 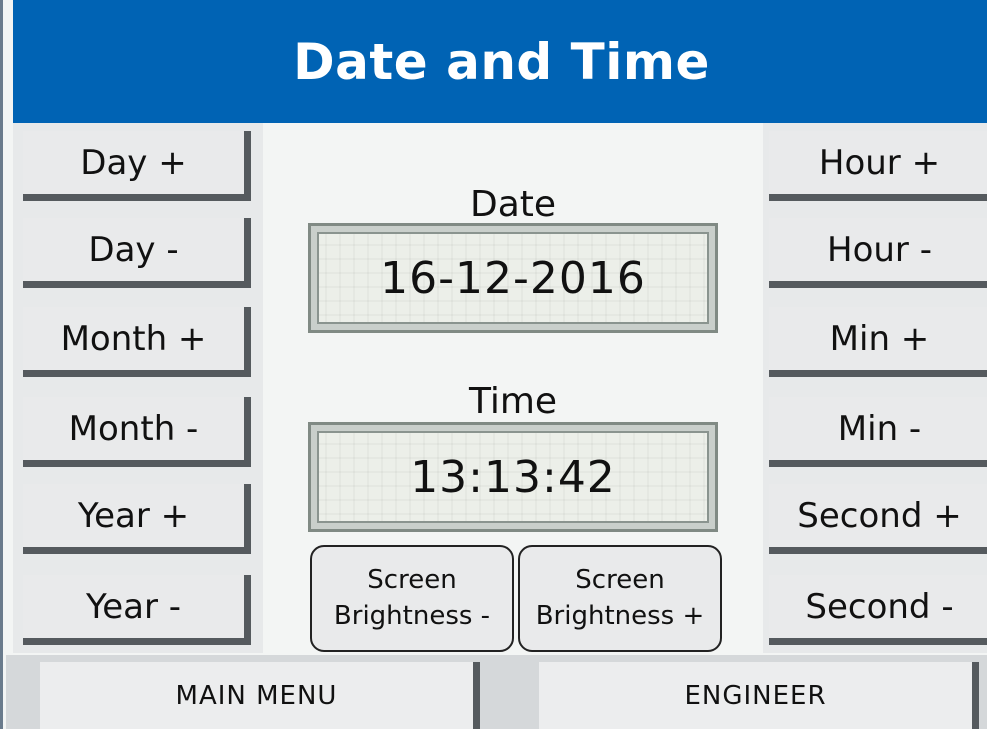 What do you see at coordinates (513, 477) in the screenshot?
I see `time-display: 13:13:42` at bounding box center [513, 477].